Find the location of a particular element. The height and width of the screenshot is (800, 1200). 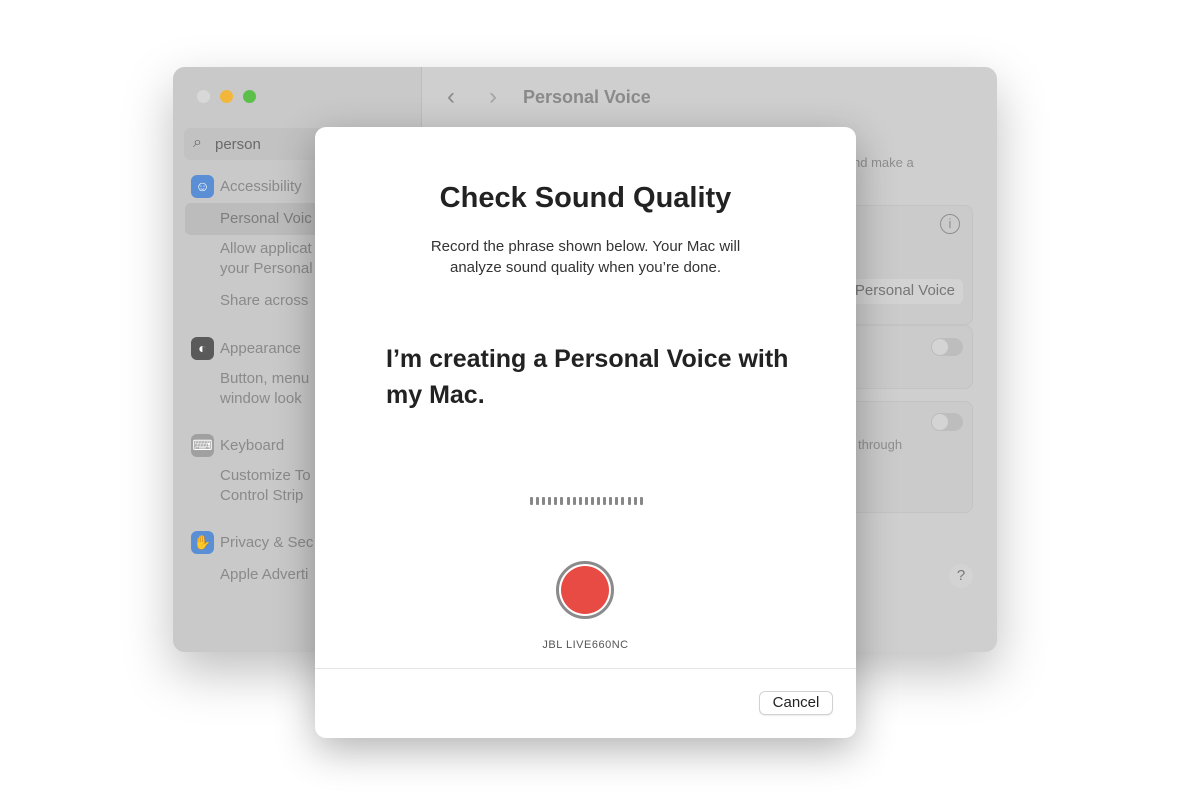

setting-description: through is located at coordinates (880, 444).